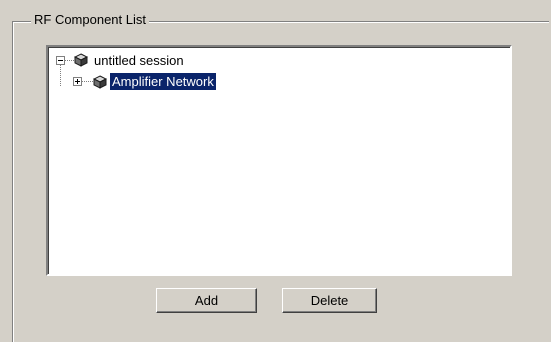  Describe the element at coordinates (77, 81) in the screenshot. I see `expand-toggle-icon` at that location.